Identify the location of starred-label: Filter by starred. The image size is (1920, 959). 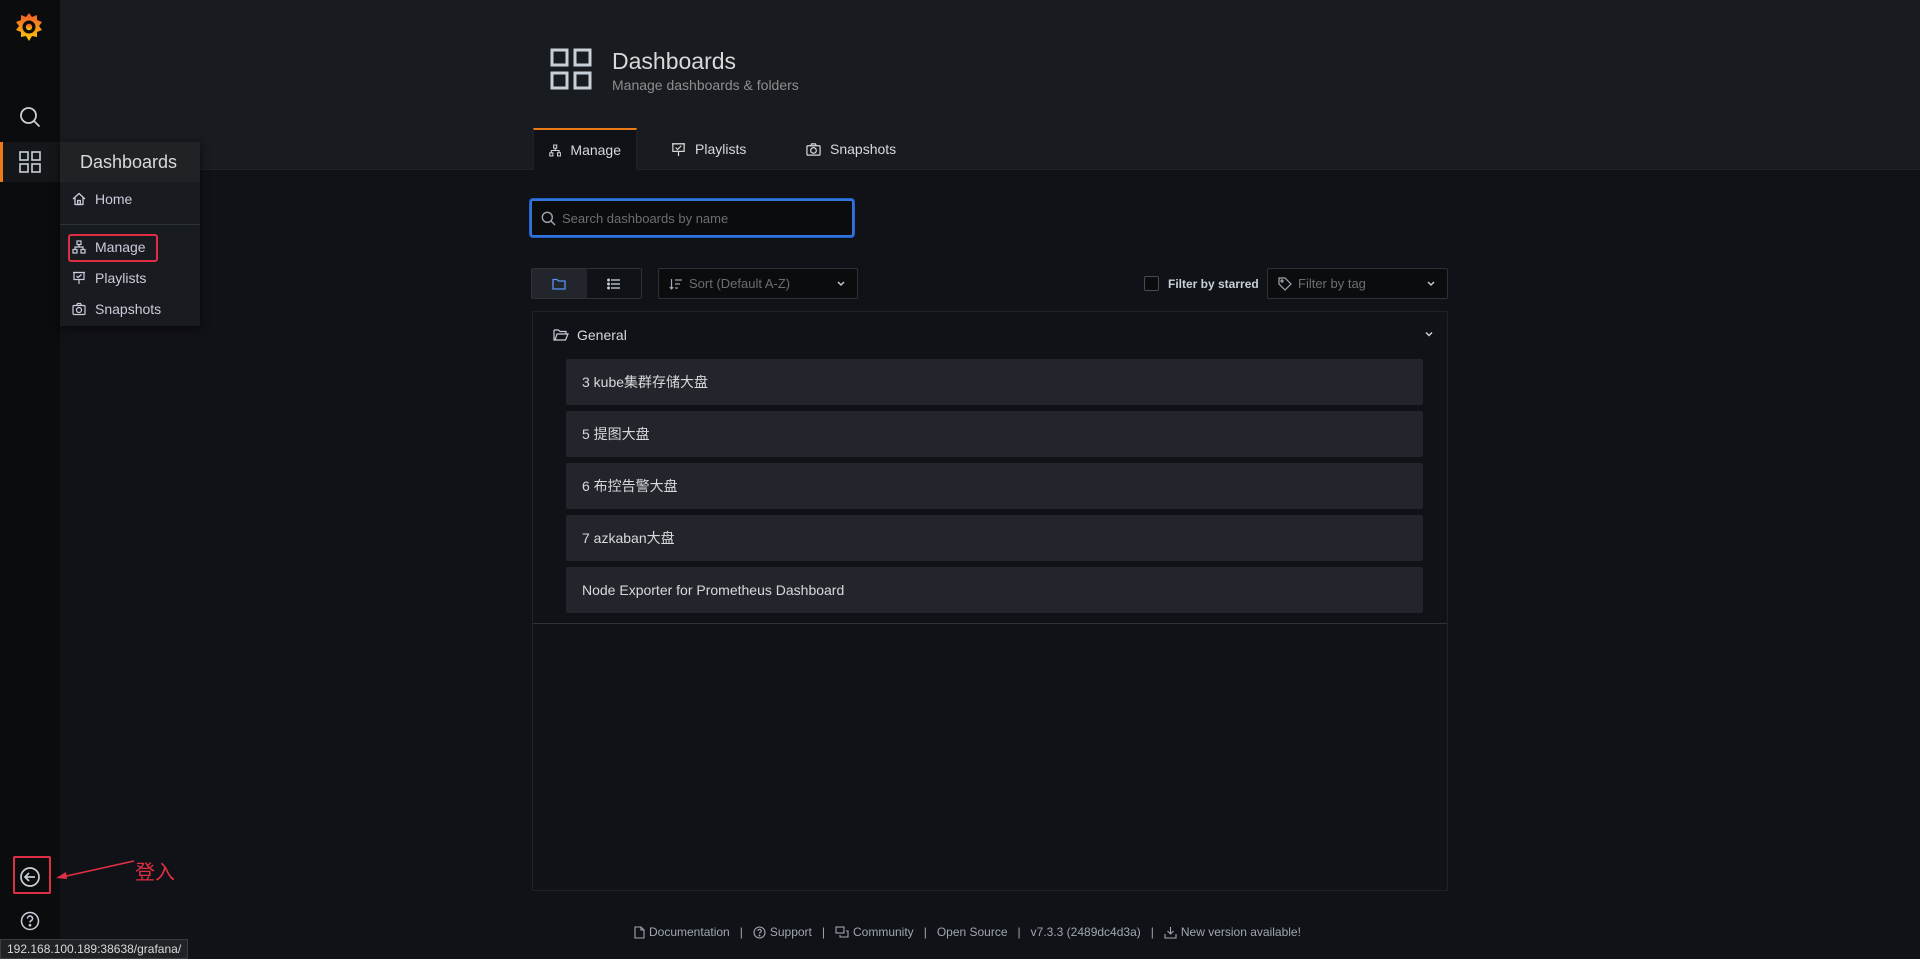
(1213, 283).